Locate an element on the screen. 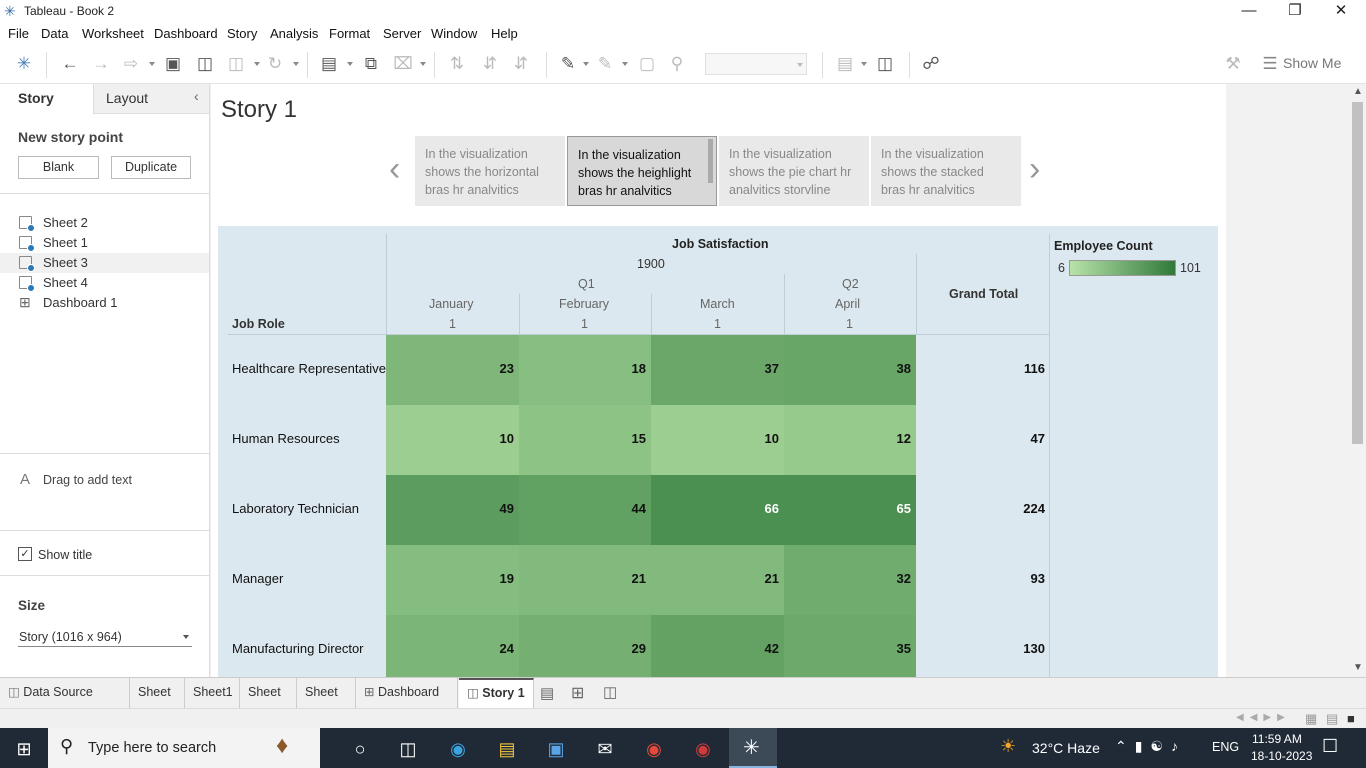 This screenshot has height=768, width=1366. swap-icon: ⇅ is located at coordinates (457, 64).